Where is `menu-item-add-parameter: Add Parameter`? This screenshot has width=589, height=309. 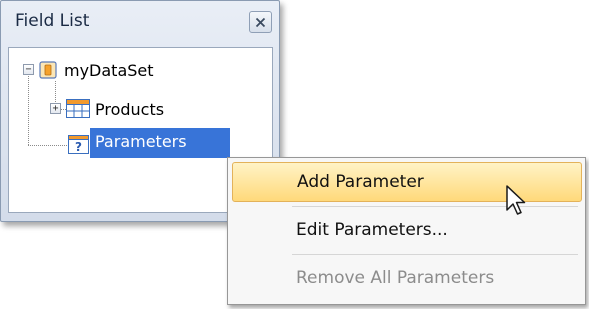 menu-item-add-parameter: Add Parameter is located at coordinates (407, 182).